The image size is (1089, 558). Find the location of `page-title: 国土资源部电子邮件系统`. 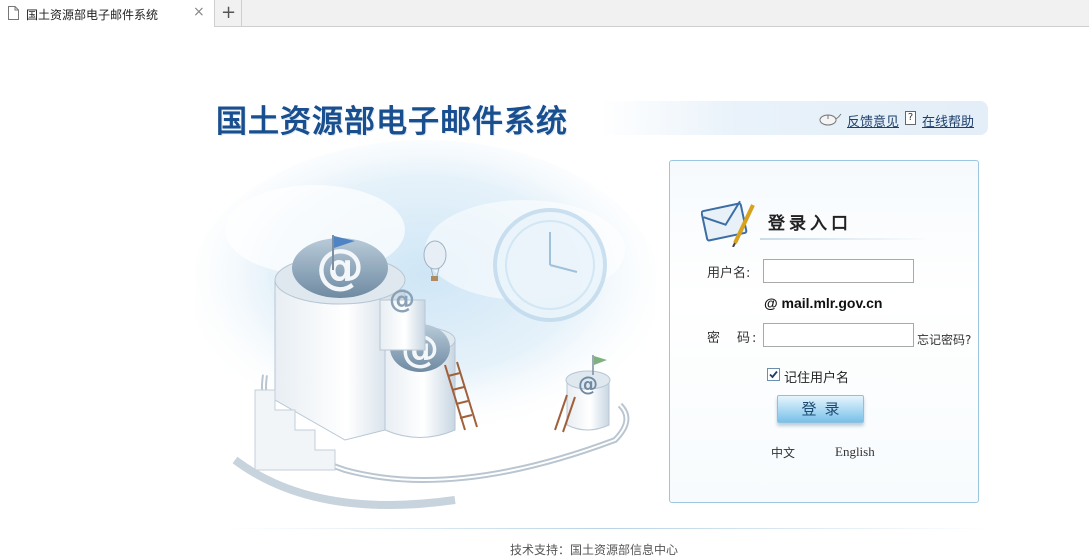

page-title: 国土资源部电子邮件系统 is located at coordinates (392, 122).